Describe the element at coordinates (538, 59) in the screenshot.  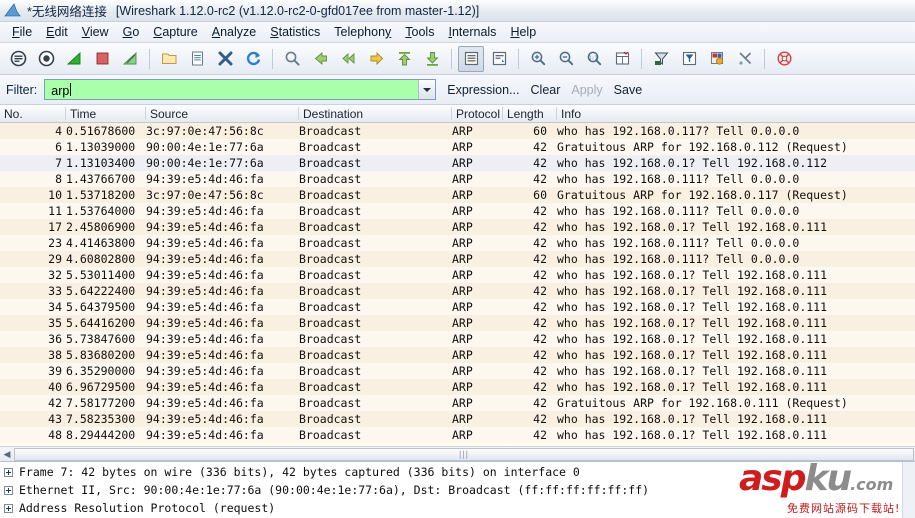
I see `zoom-in-icon` at that location.